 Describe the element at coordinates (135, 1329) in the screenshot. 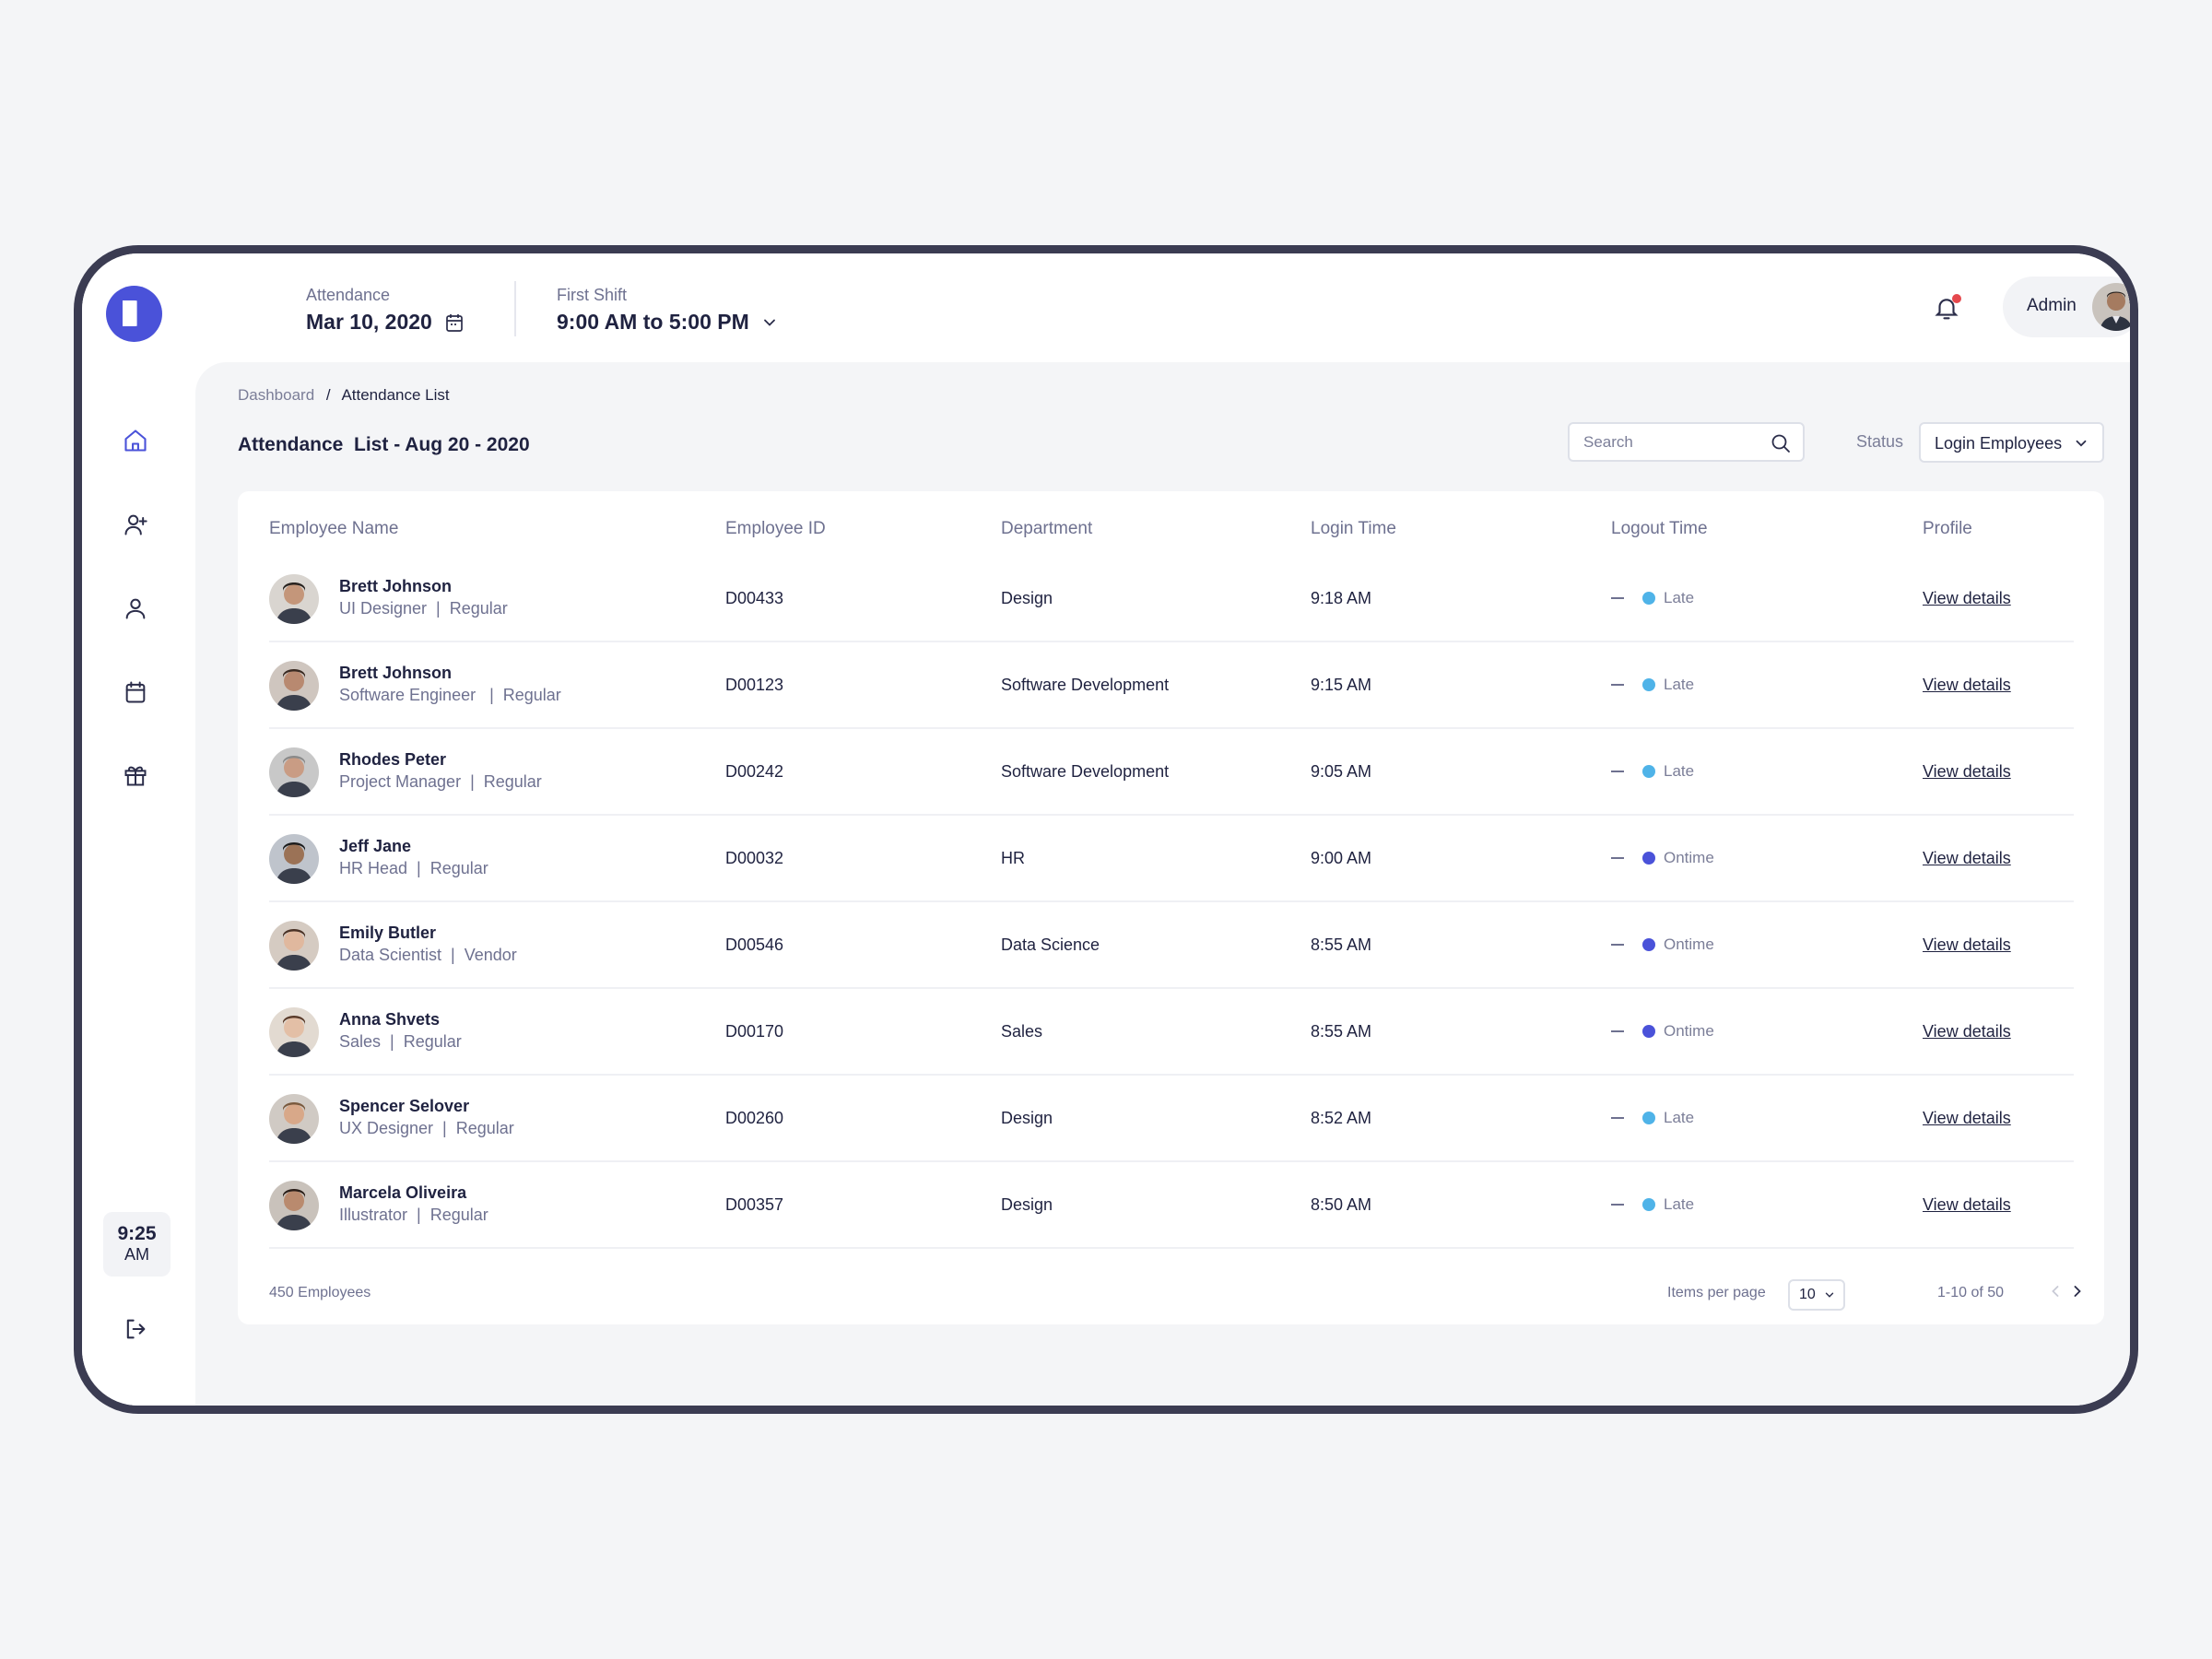

I see `logout-icon` at that location.